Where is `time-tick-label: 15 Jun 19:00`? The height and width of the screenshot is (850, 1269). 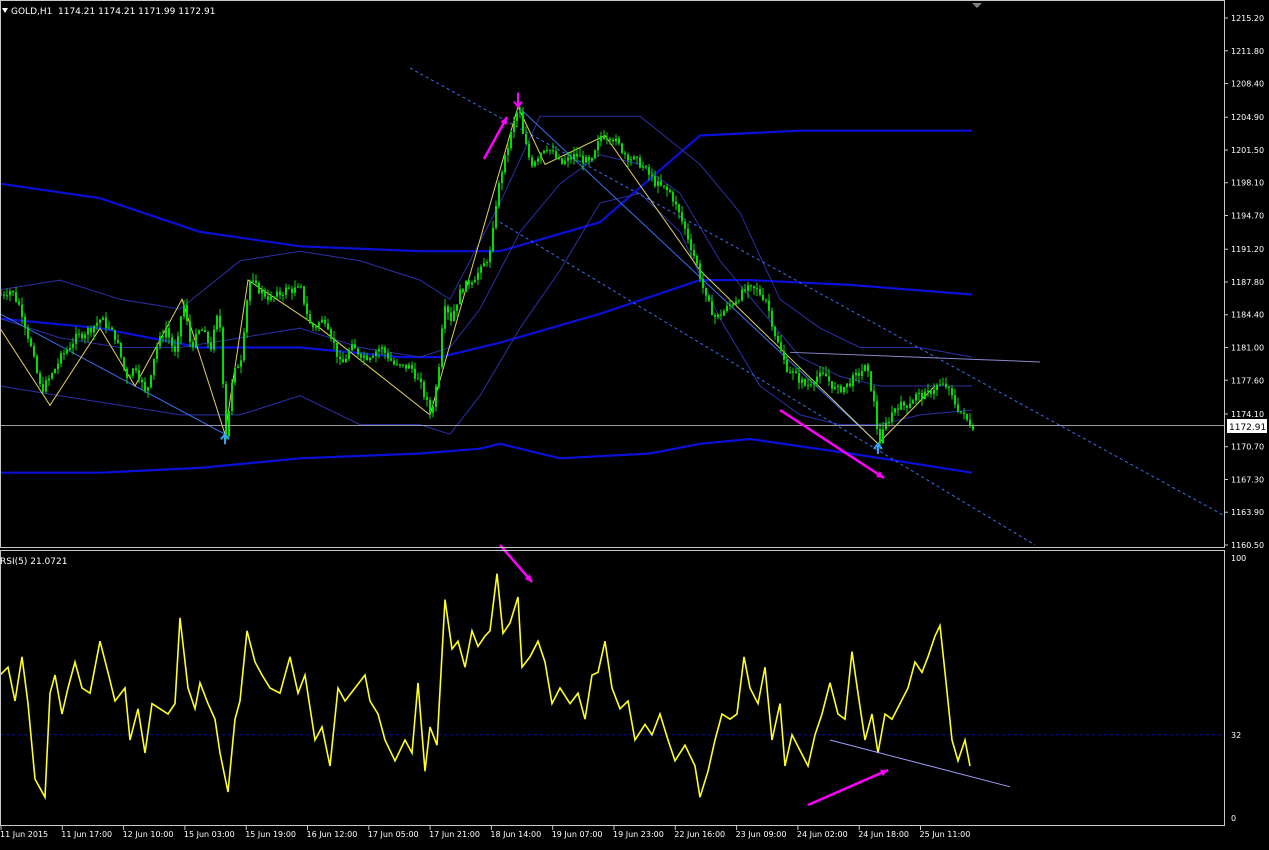
time-tick-label: 15 Jun 19:00 is located at coordinates (270, 834).